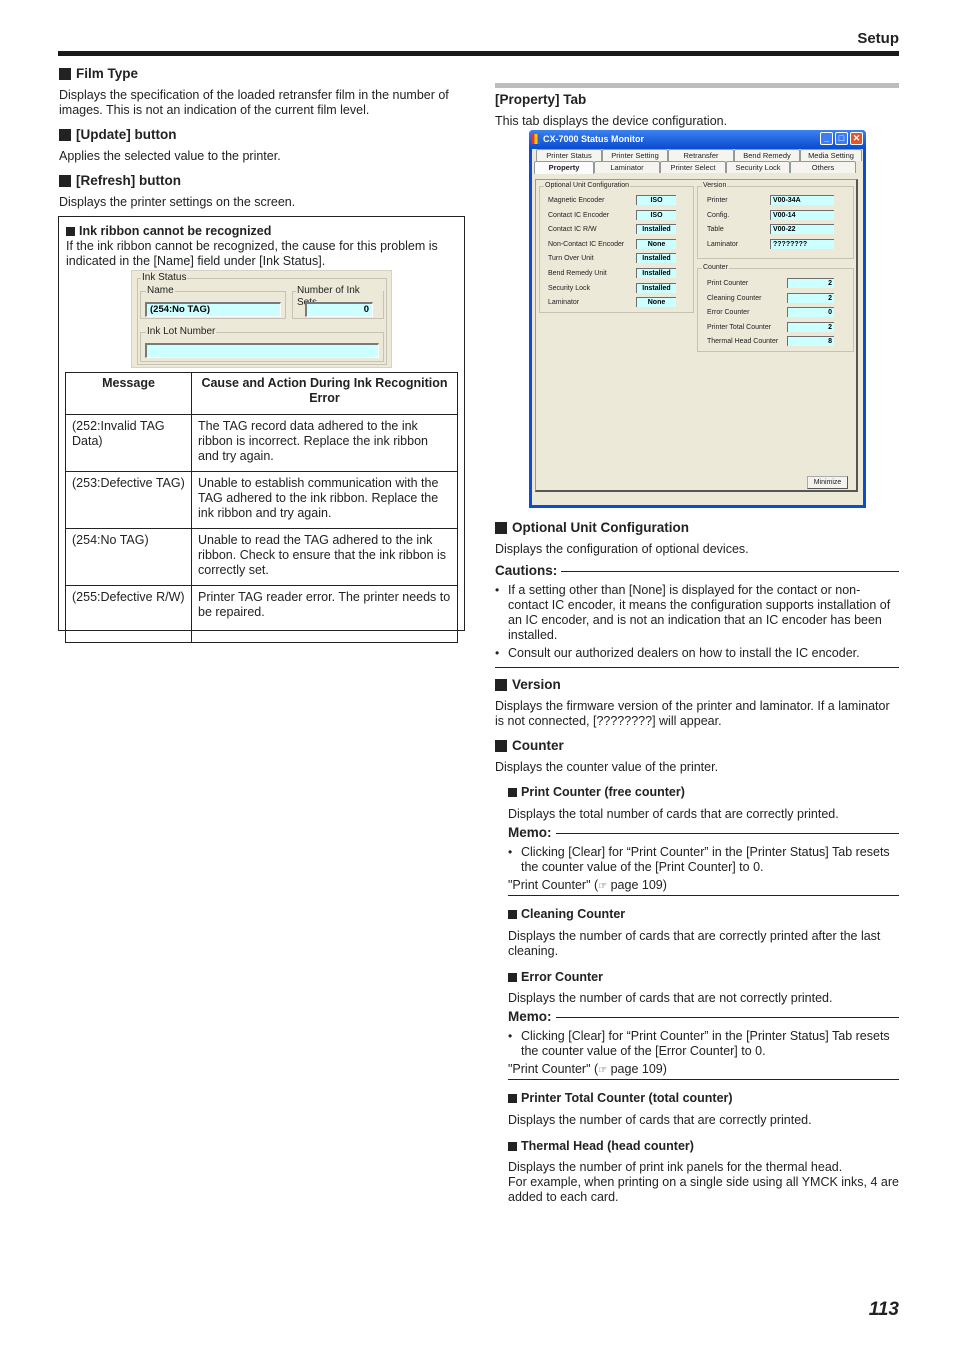 This screenshot has height=1350, width=954. I want to click on field-value: V00-22, so click(802, 229).